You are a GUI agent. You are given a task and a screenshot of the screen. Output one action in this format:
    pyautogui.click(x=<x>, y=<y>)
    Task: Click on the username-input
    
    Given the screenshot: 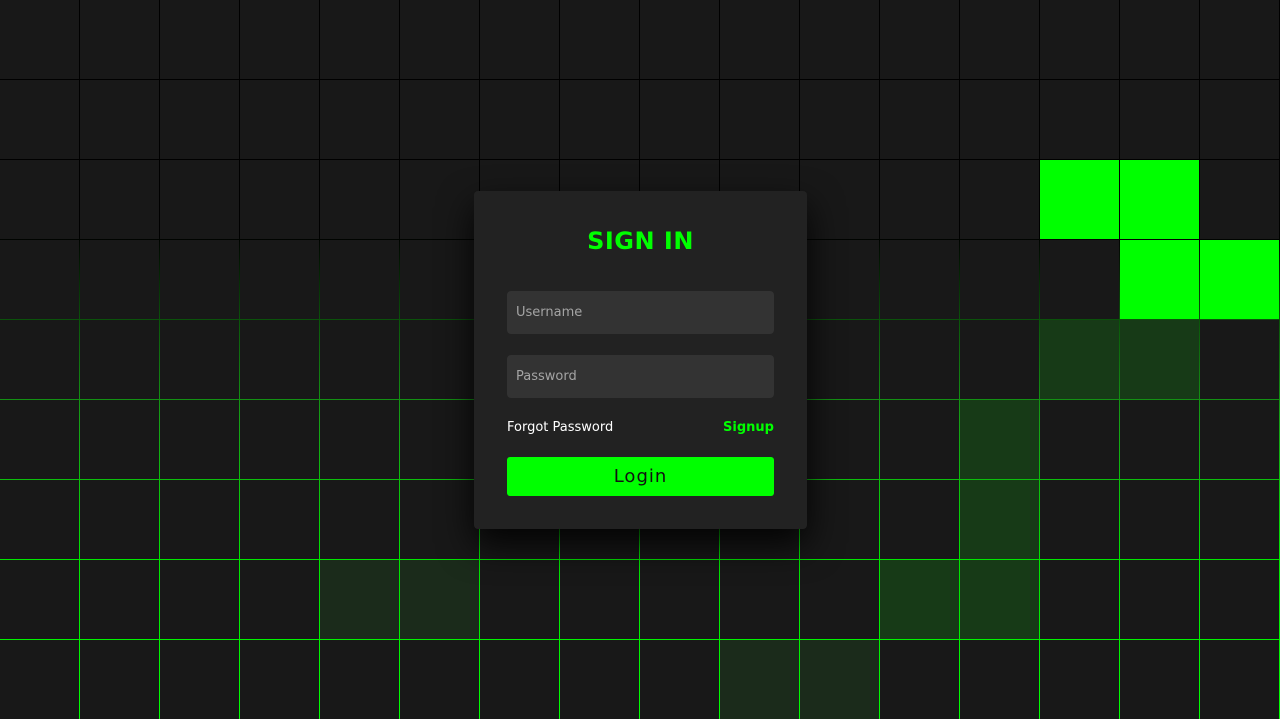 What is the action you would take?
    pyautogui.click(x=640, y=312)
    